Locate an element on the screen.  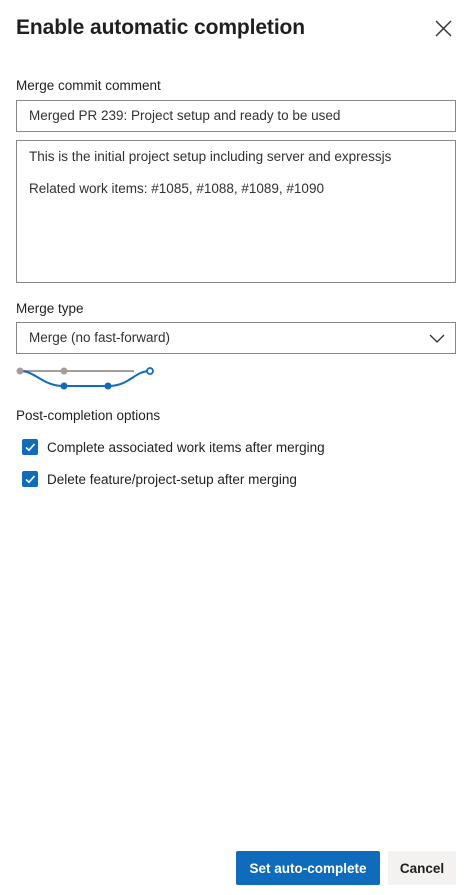
merge-type-selected: Merge (no fast-forward) is located at coordinates (100, 337).